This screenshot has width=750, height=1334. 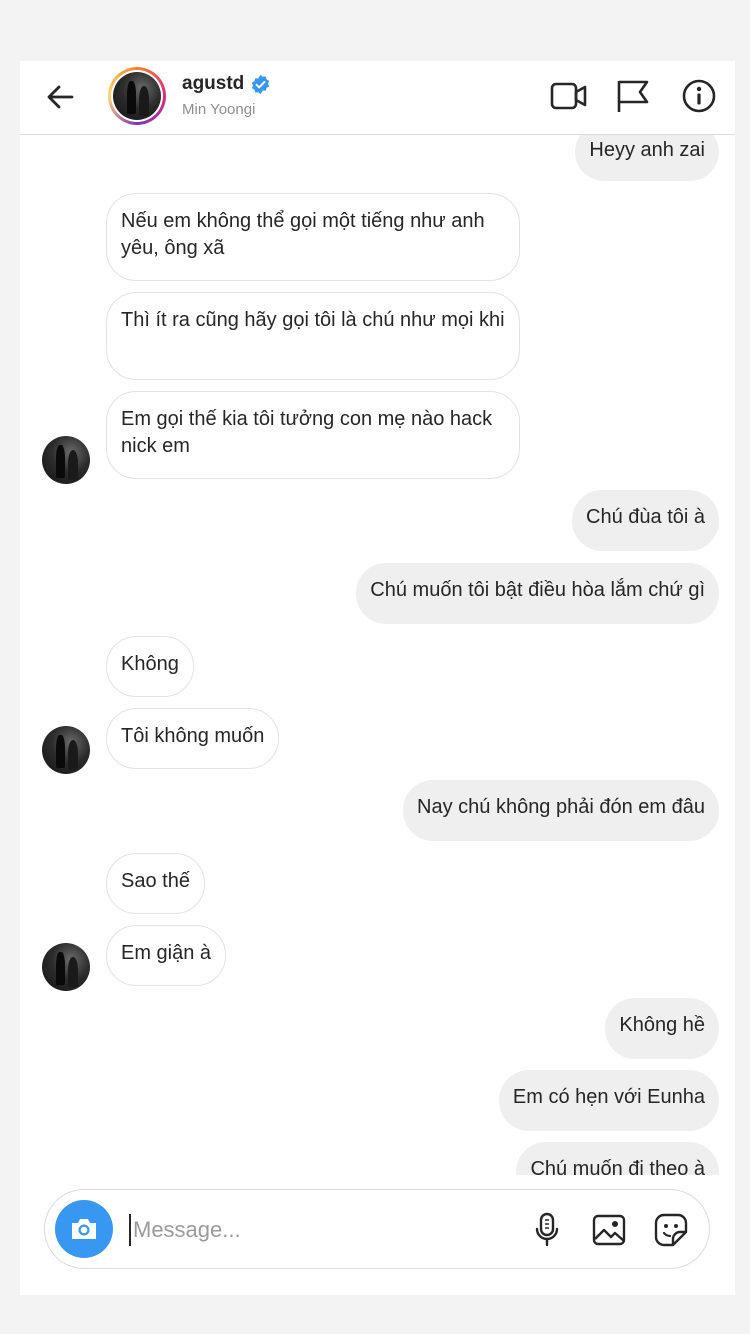 What do you see at coordinates (537, 593) in the screenshot?
I see `outgoing-message: Chú muốn tôi bật điều hòa lắm chứ gì` at bounding box center [537, 593].